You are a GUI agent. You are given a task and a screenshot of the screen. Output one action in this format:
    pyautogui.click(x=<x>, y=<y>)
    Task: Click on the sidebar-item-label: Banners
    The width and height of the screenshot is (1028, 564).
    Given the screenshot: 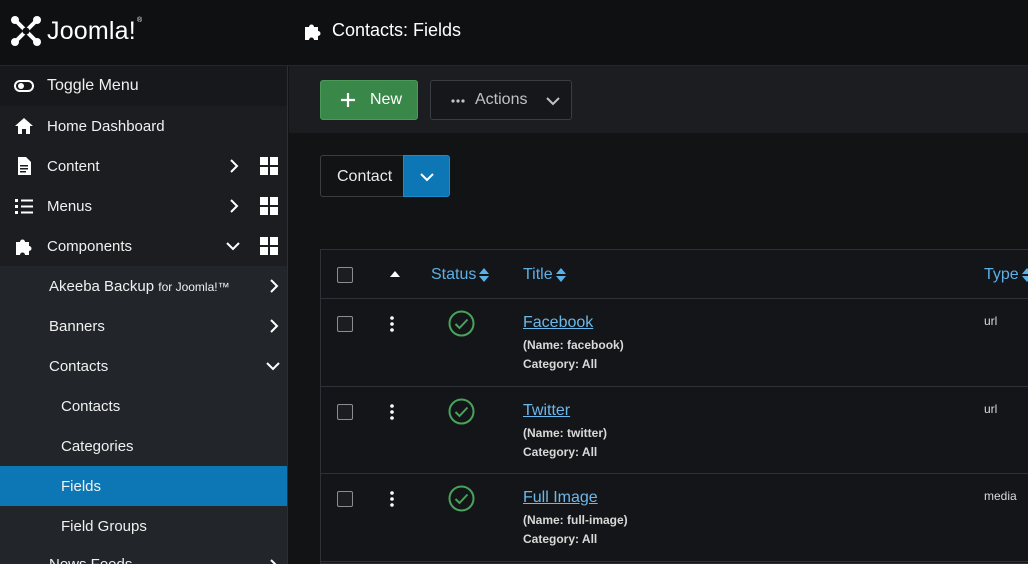 What is the action you would take?
    pyautogui.click(x=77, y=326)
    